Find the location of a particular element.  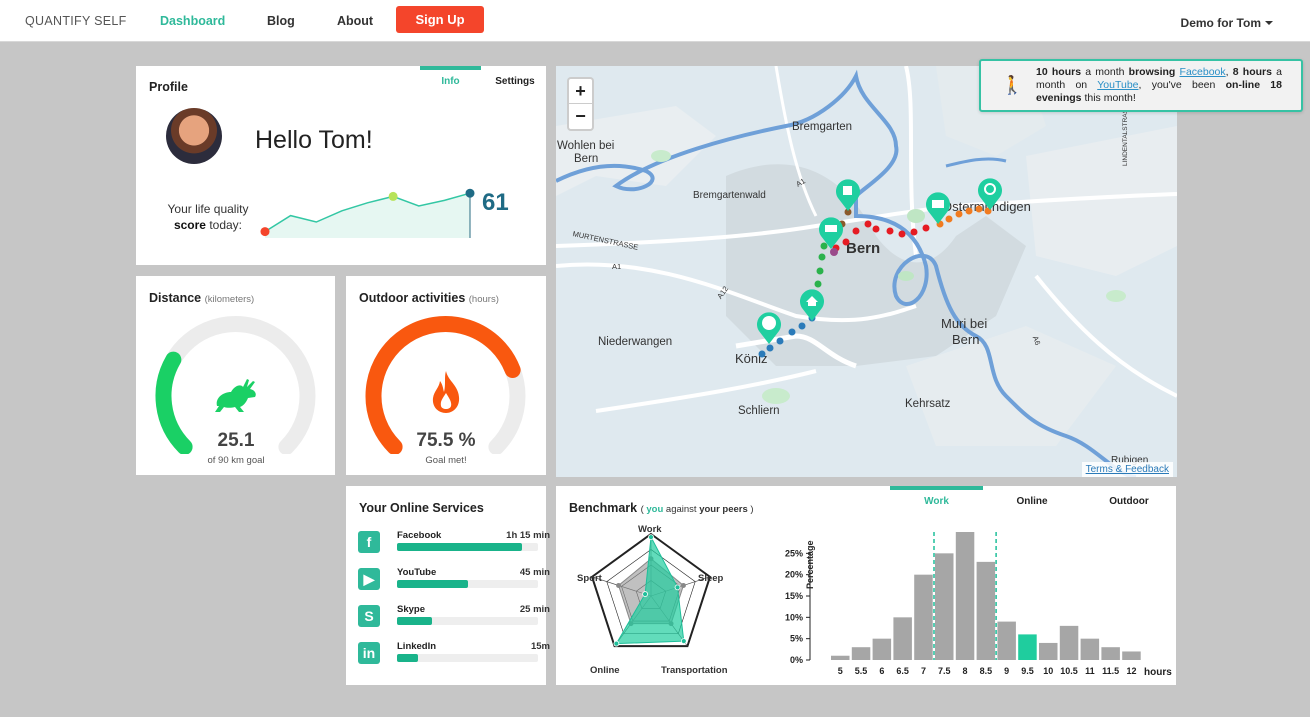

histogram-x-tick: 7 is located at coordinates (923, 671).